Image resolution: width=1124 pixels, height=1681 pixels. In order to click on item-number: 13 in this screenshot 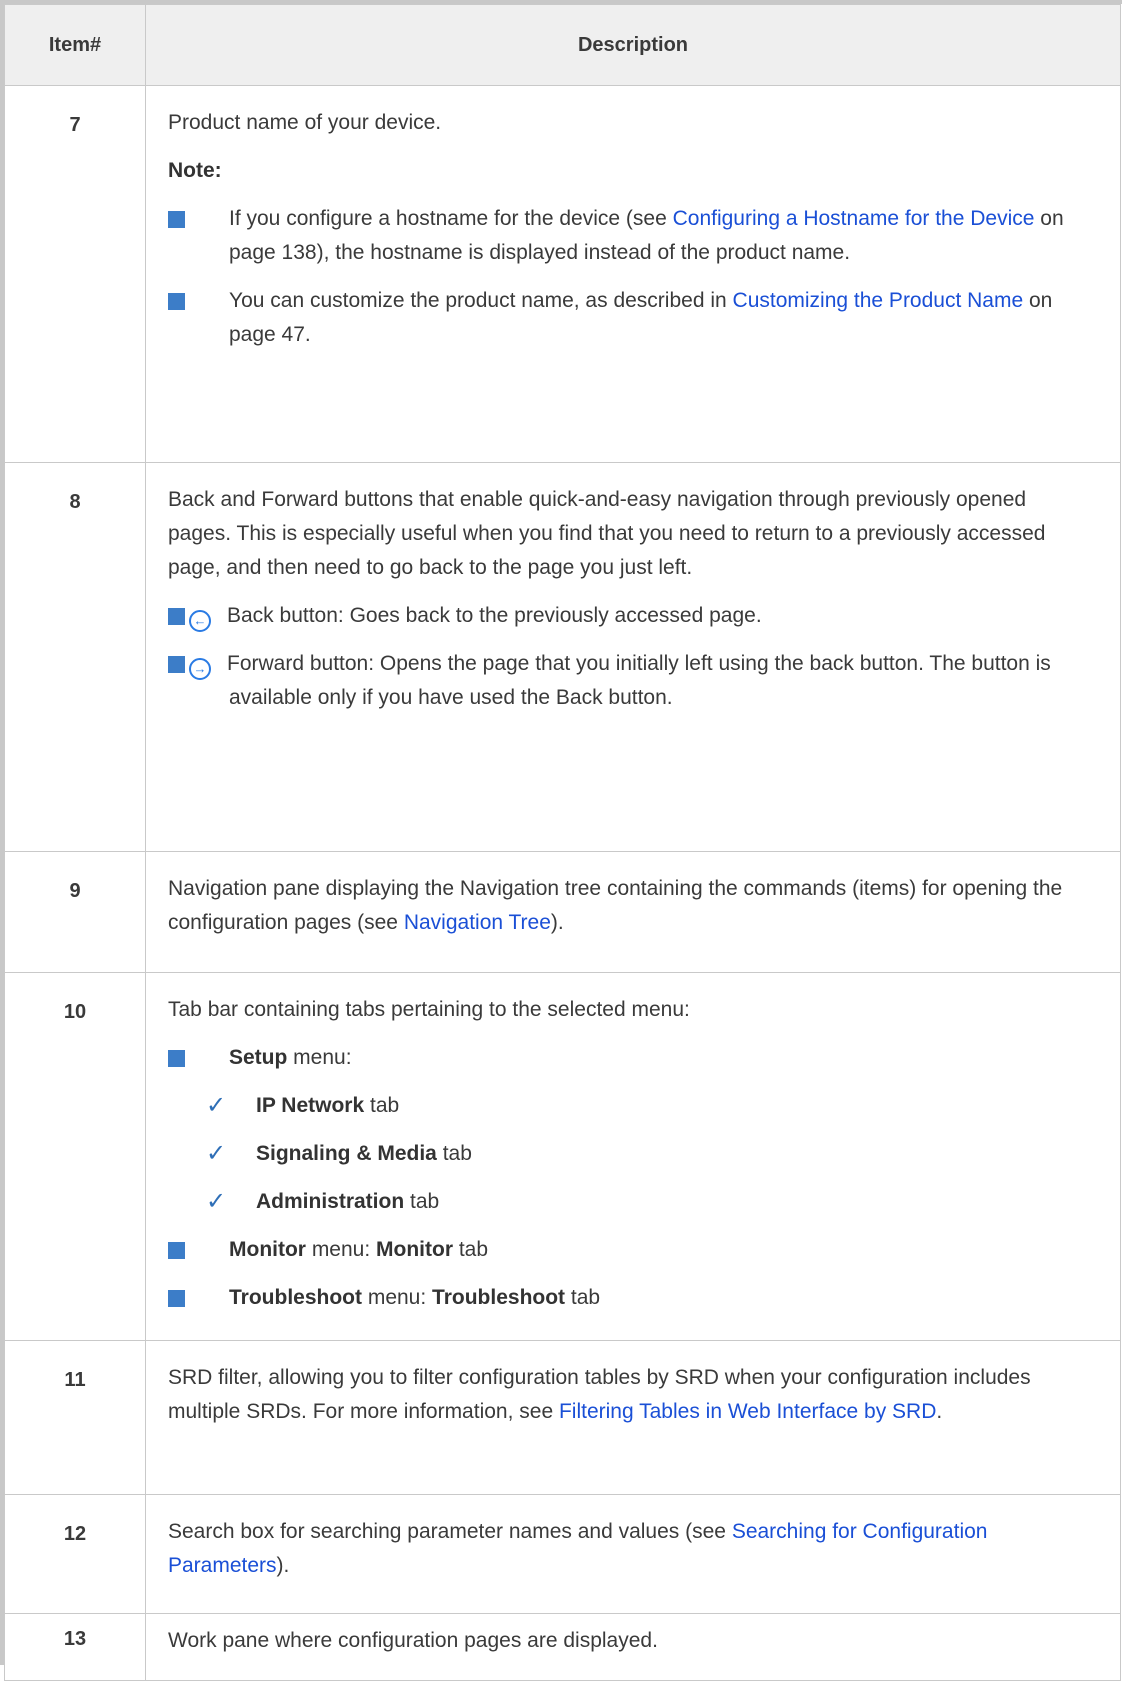, I will do `click(75, 1647)`.